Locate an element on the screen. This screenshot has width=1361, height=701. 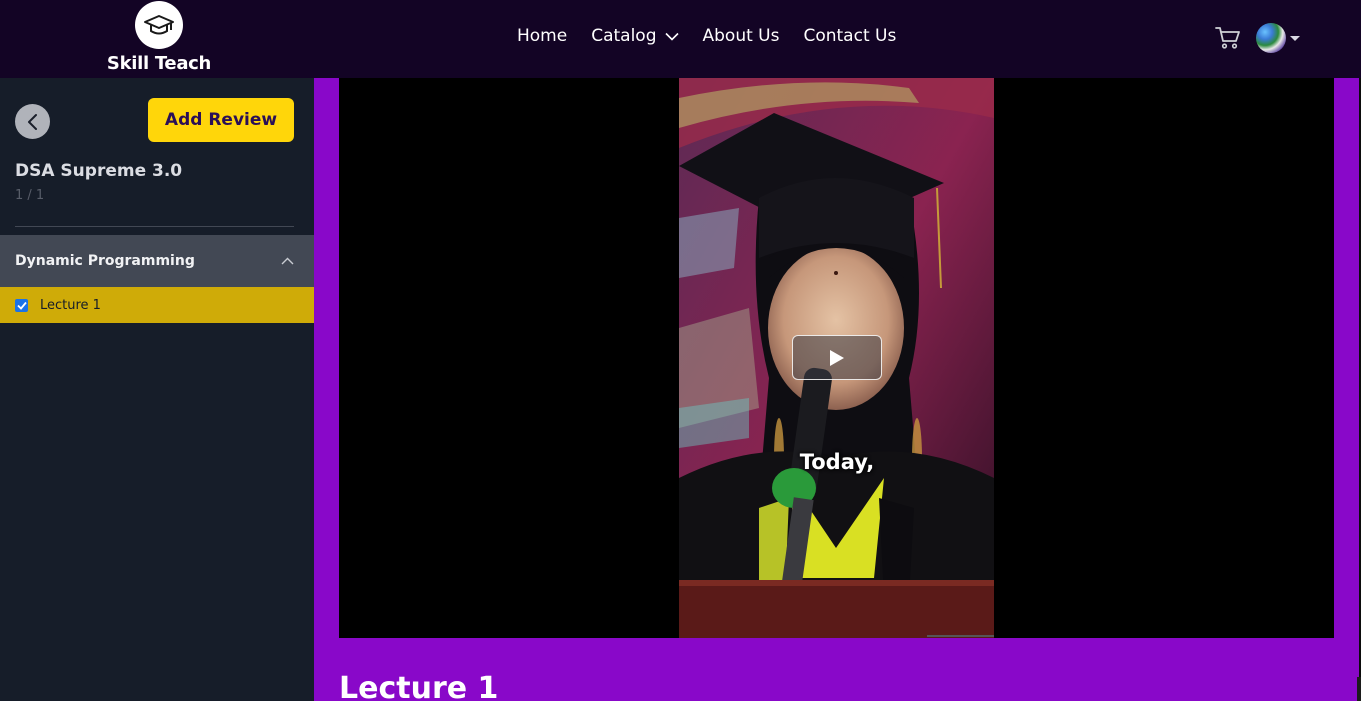
nav-catalog-dropdown: Catalog is located at coordinates (635, 36).